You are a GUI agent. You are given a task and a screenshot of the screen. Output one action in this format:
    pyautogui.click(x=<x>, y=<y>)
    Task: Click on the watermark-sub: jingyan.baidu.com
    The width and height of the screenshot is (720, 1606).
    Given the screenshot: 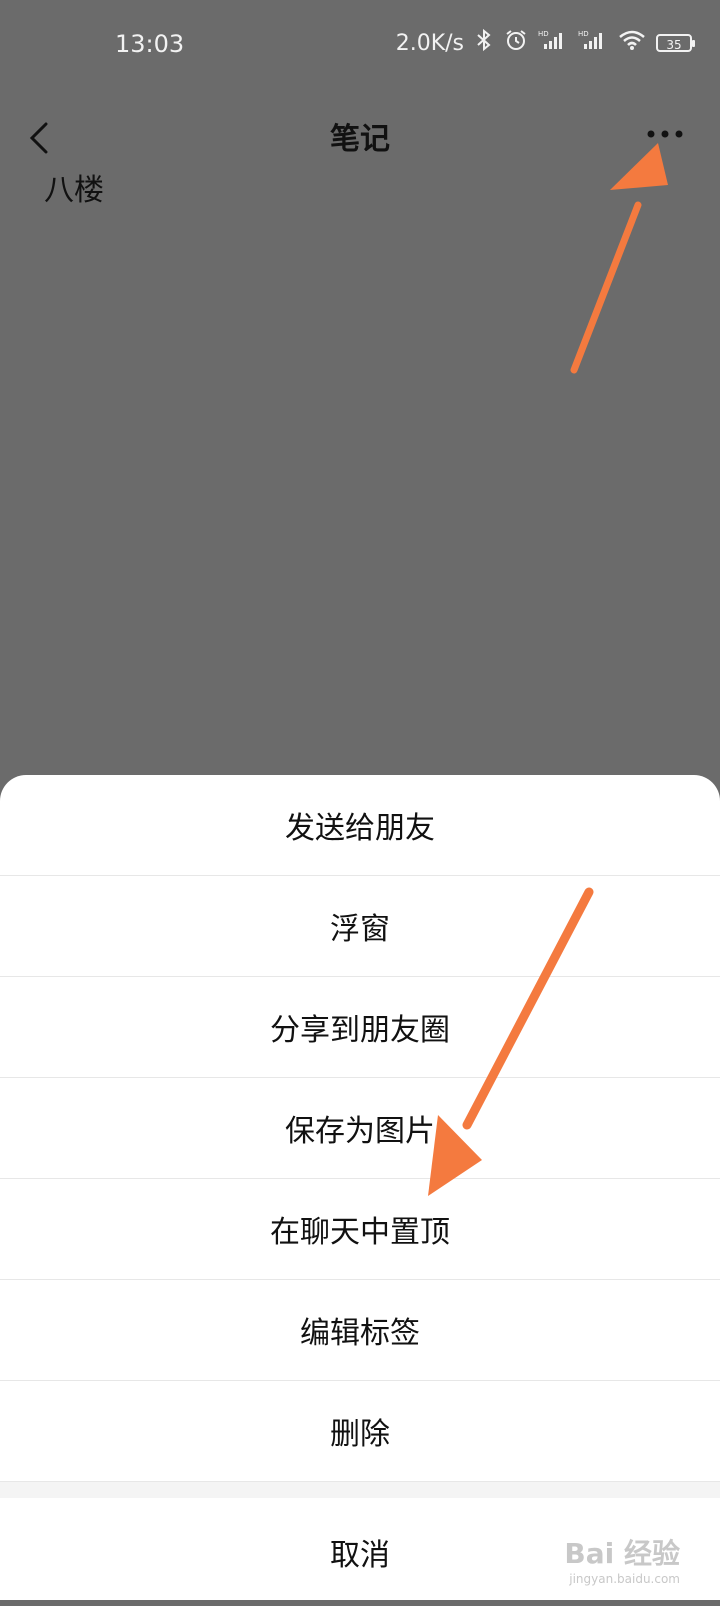 What is the action you would take?
    pyautogui.click(x=624, y=1579)
    